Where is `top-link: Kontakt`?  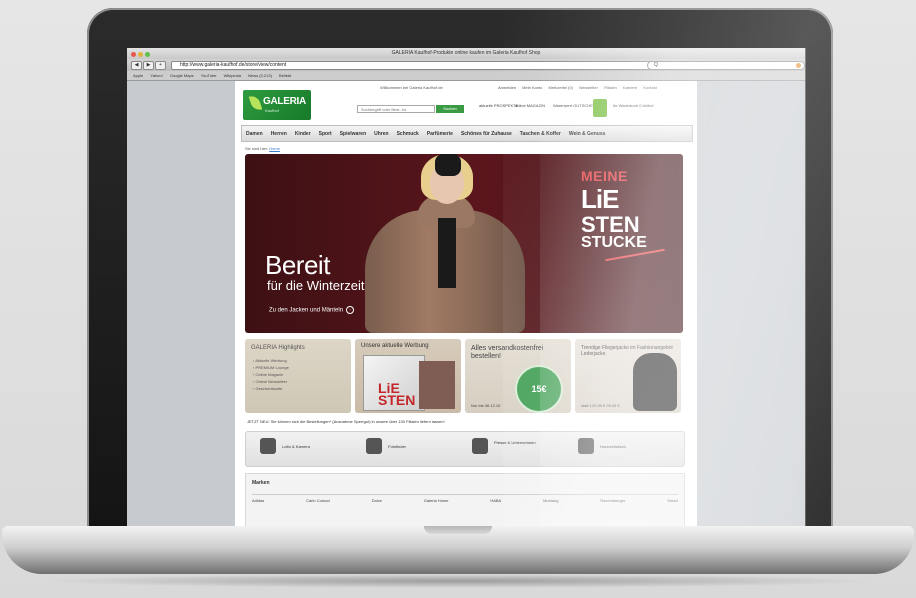
top-link: Kontakt is located at coordinates (650, 87).